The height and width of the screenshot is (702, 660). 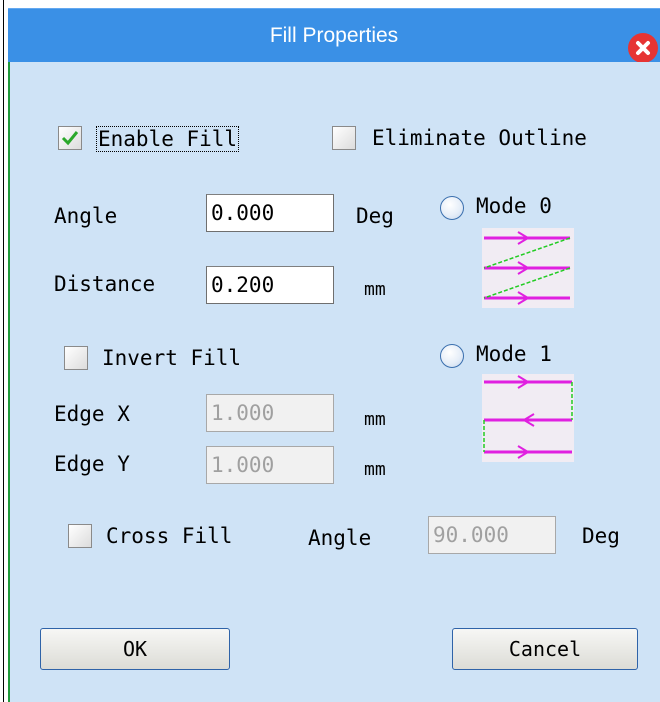 What do you see at coordinates (270, 413) in the screenshot?
I see `edge-x-input: 1.000` at bounding box center [270, 413].